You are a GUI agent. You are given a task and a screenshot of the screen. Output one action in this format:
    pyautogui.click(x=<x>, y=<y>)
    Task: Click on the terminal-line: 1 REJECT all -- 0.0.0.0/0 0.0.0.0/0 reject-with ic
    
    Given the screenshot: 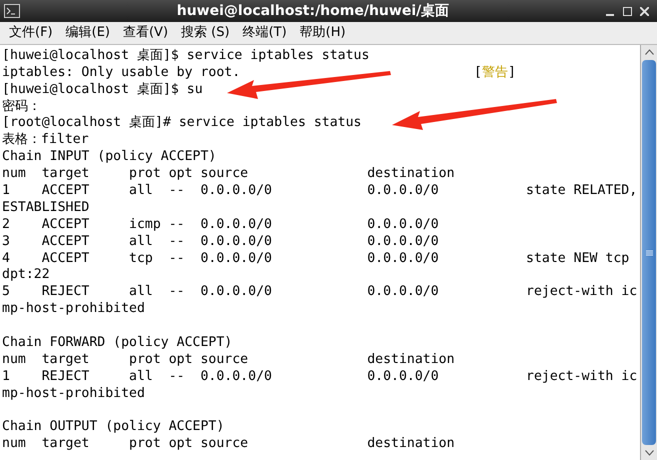 What is the action you would take?
    pyautogui.click(x=320, y=376)
    